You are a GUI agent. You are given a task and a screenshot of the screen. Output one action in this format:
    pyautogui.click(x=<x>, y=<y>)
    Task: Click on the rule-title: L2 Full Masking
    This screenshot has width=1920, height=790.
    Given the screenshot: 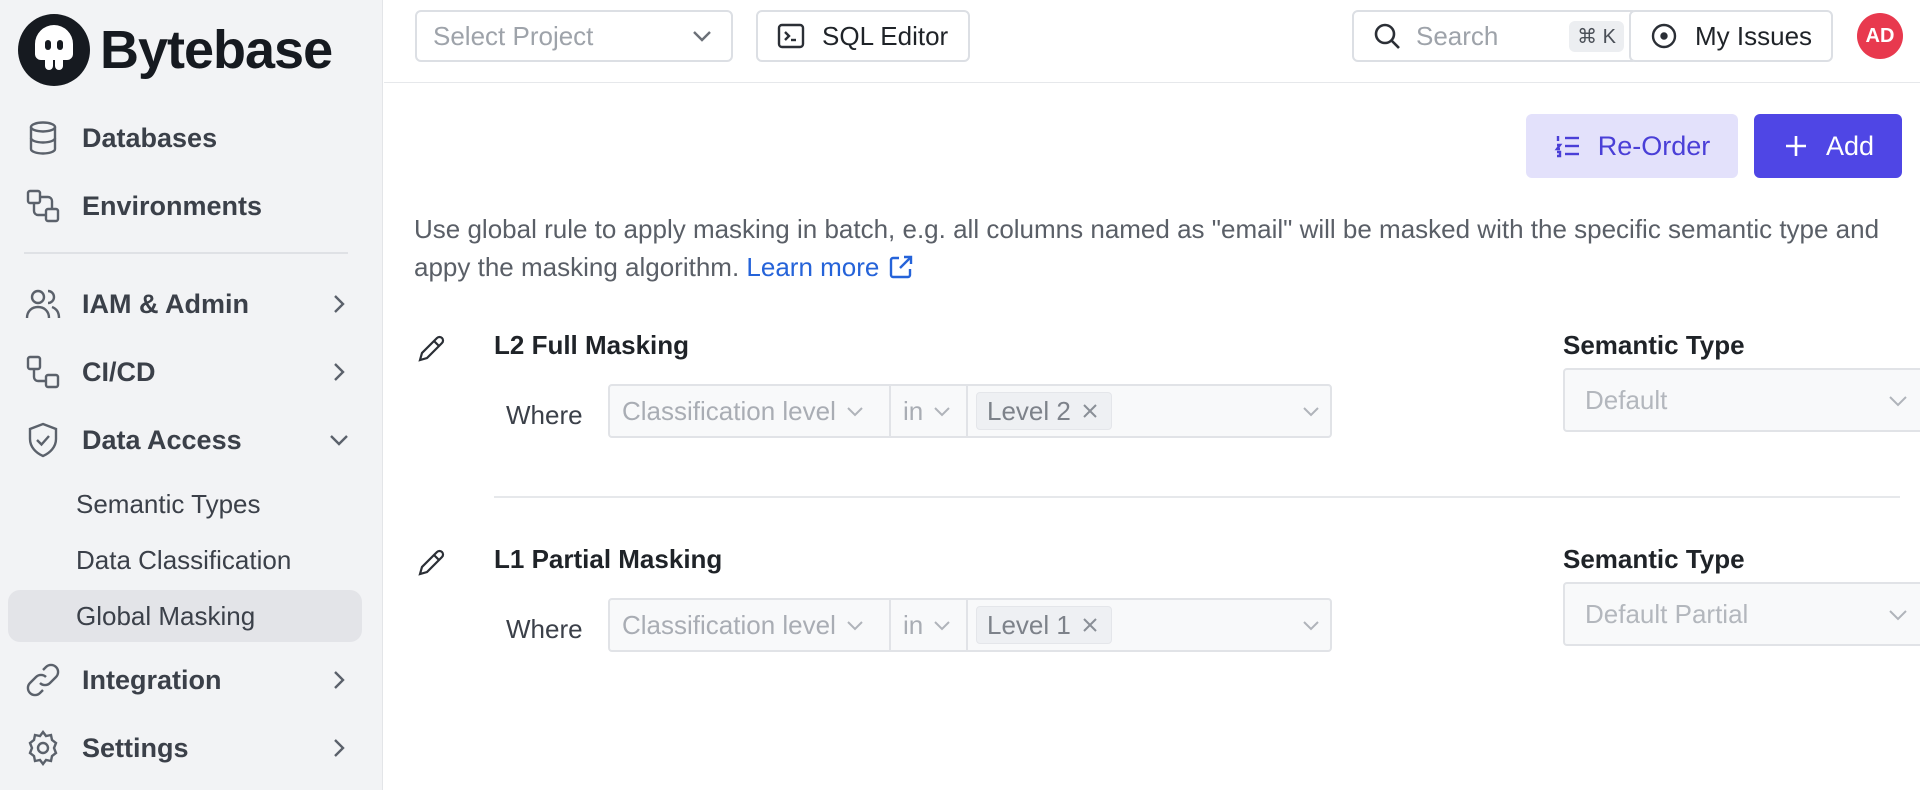 What is the action you would take?
    pyautogui.click(x=592, y=345)
    